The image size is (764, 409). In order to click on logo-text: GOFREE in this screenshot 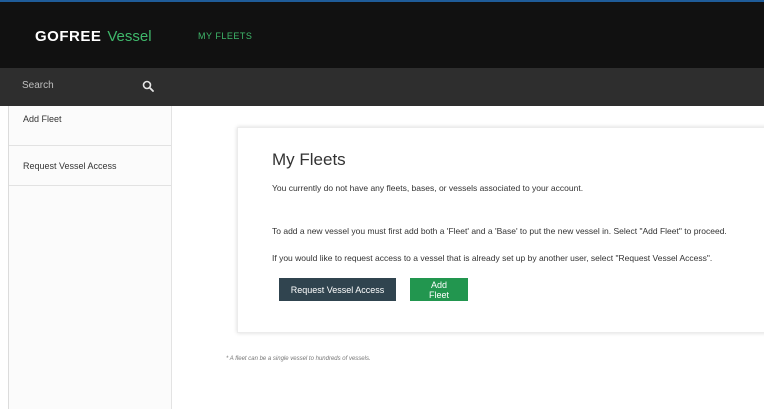, I will do `click(68, 36)`.